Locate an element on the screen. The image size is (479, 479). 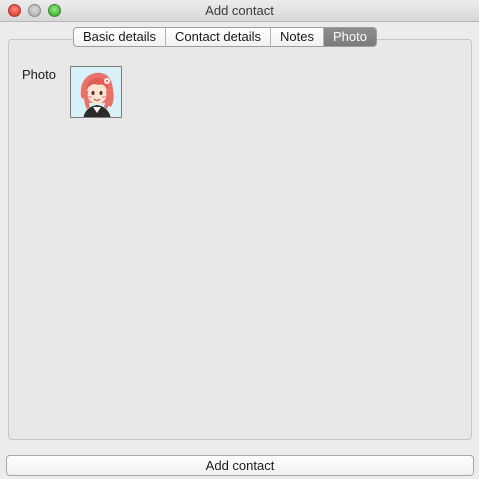
tab-basic-details: Basic details is located at coordinates (120, 37).